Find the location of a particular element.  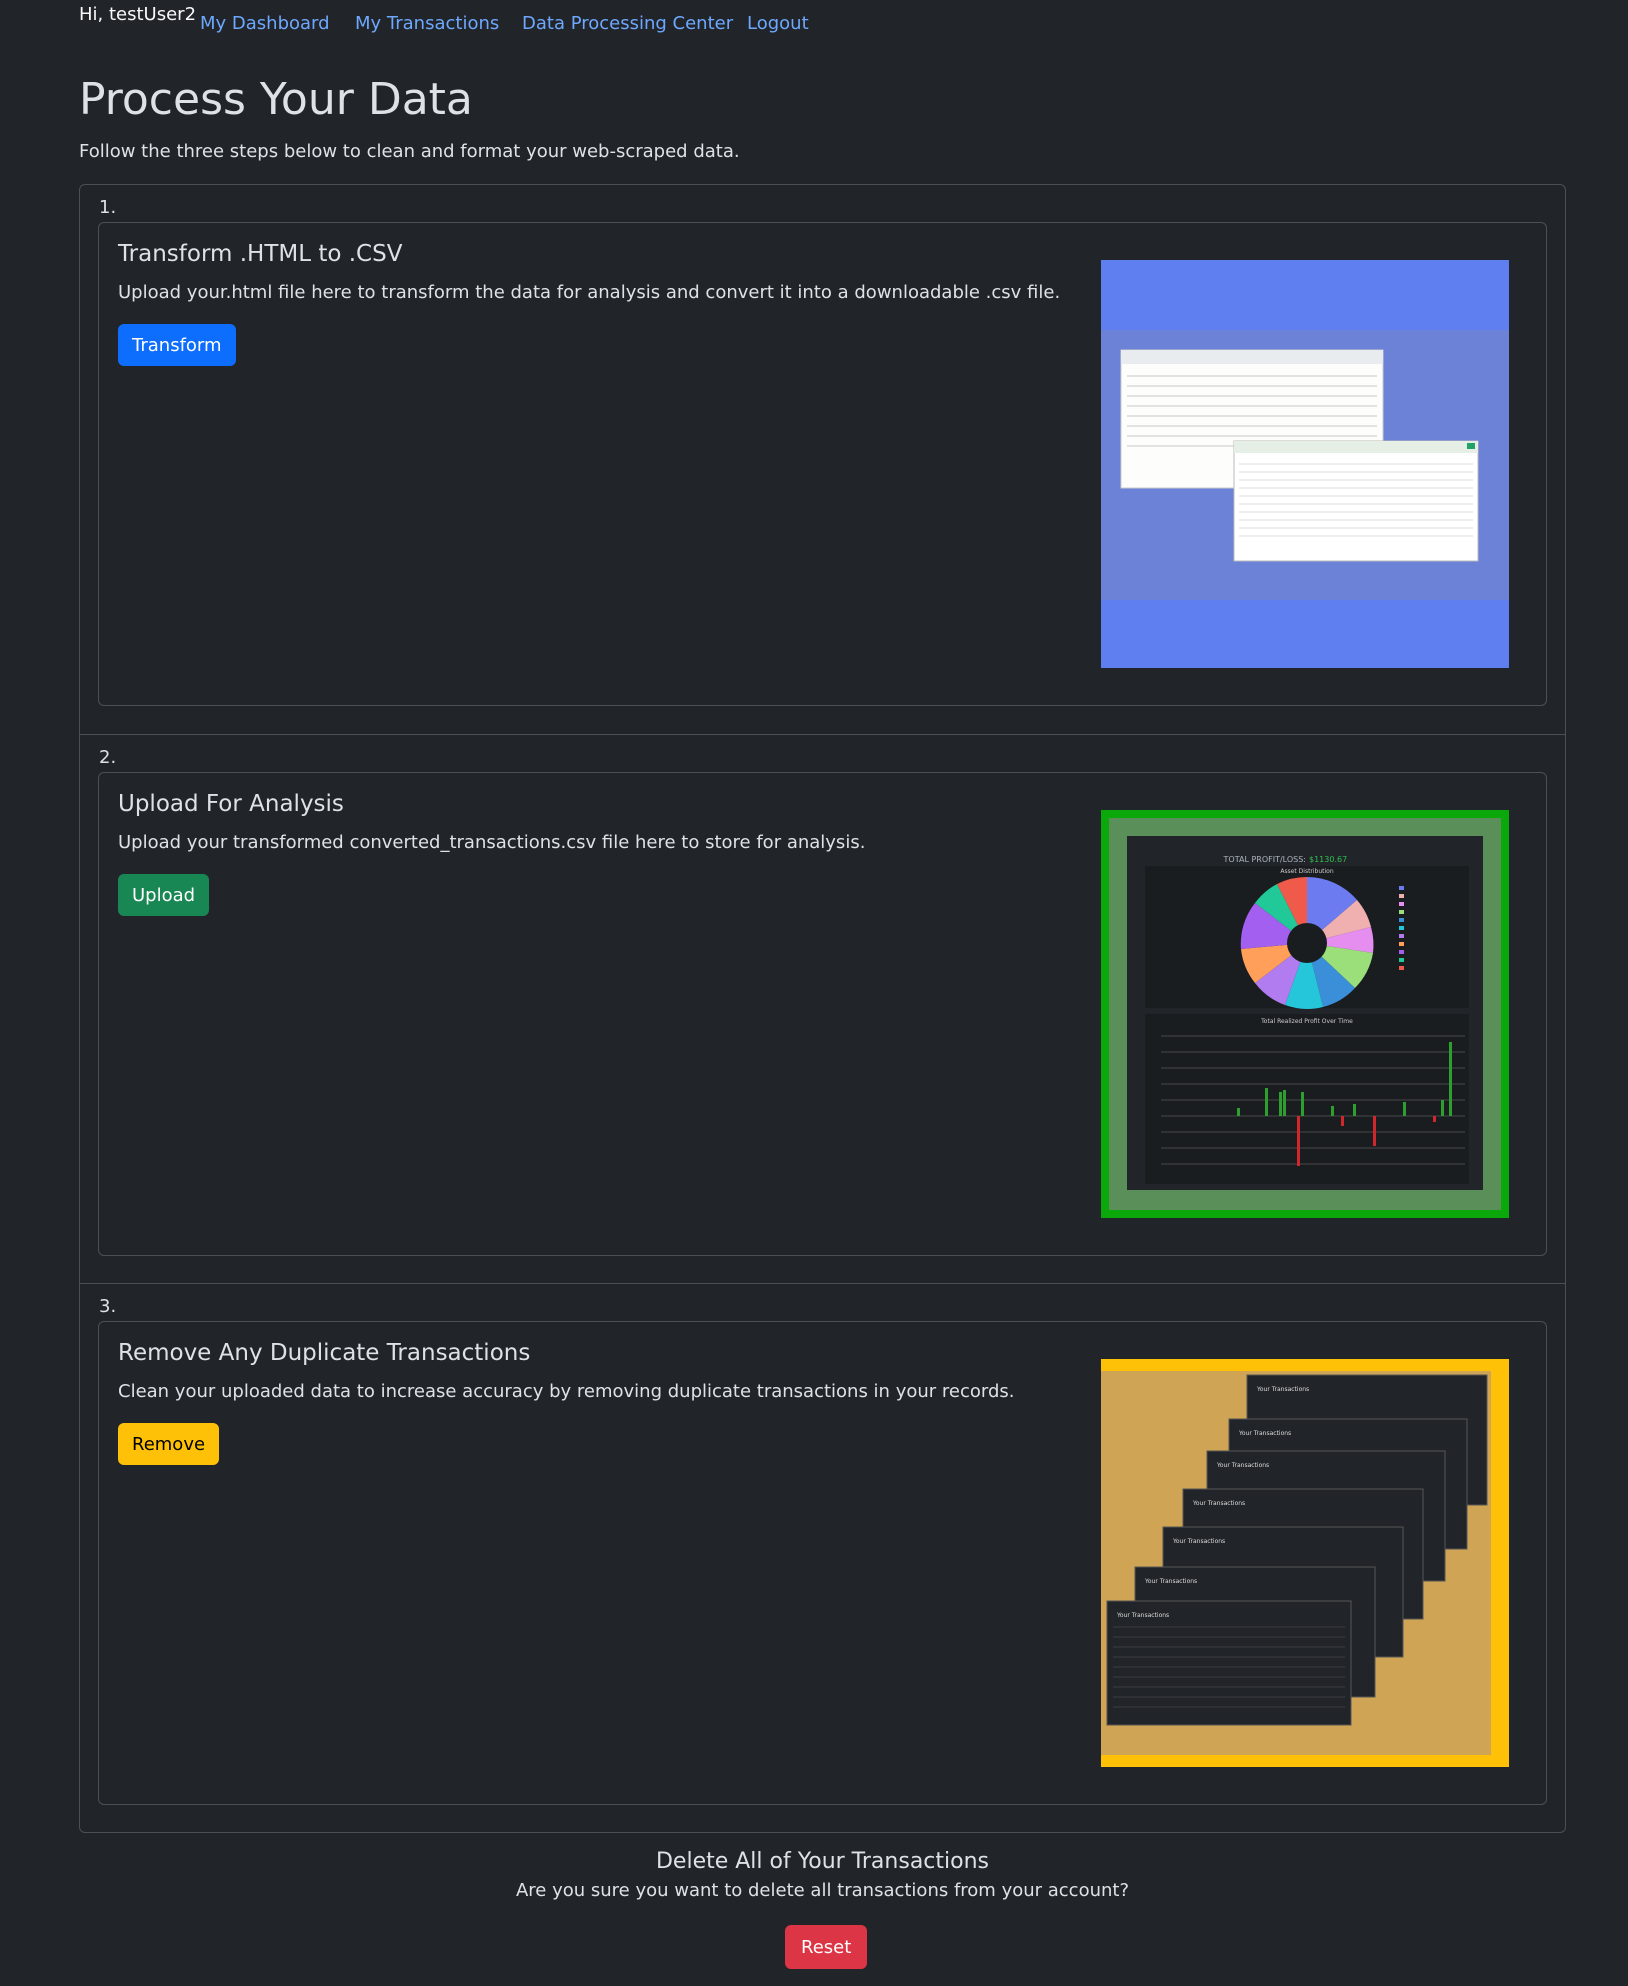

user-greeting: Hi, testUser2 is located at coordinates (138, 14).